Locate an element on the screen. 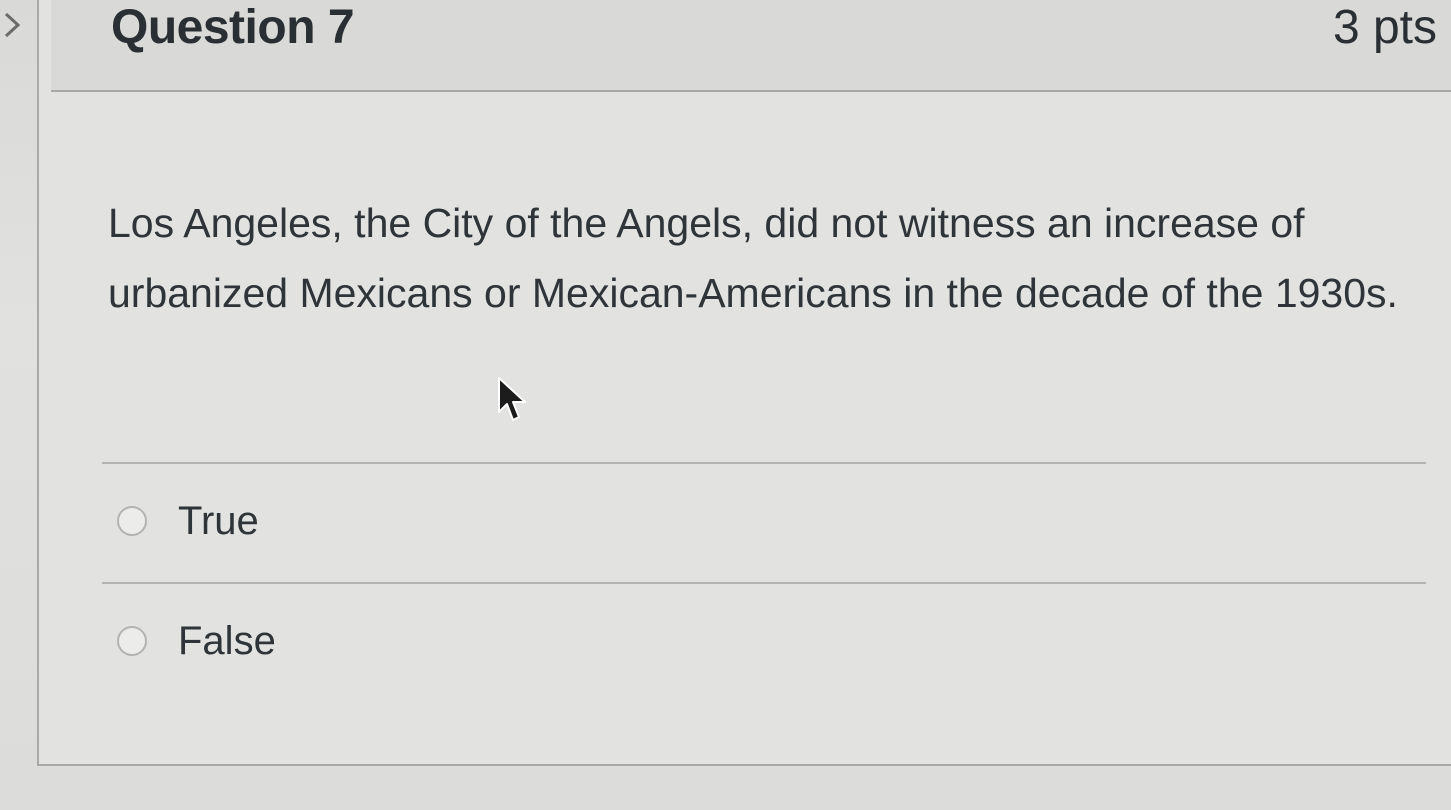 This screenshot has height=810, width=1451. answer-label-false: False is located at coordinates (227, 641).